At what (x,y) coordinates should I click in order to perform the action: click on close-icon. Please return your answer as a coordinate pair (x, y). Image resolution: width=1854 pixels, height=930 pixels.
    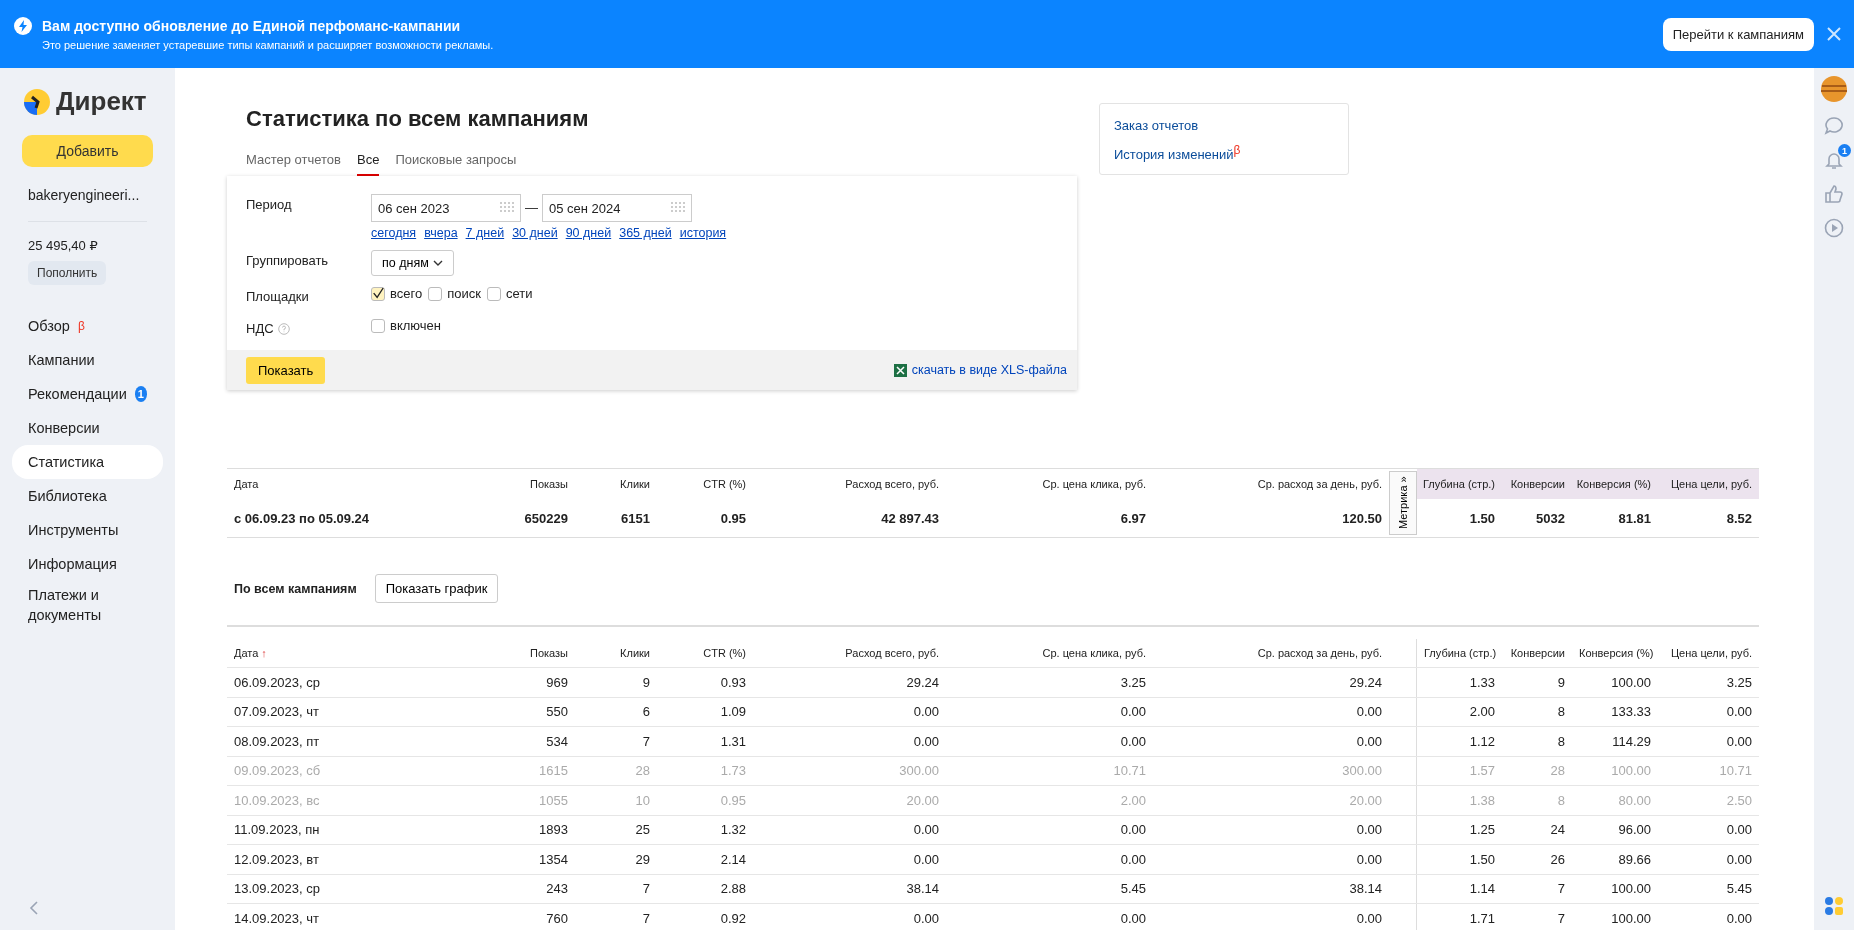
    Looking at the image, I should click on (1834, 34).